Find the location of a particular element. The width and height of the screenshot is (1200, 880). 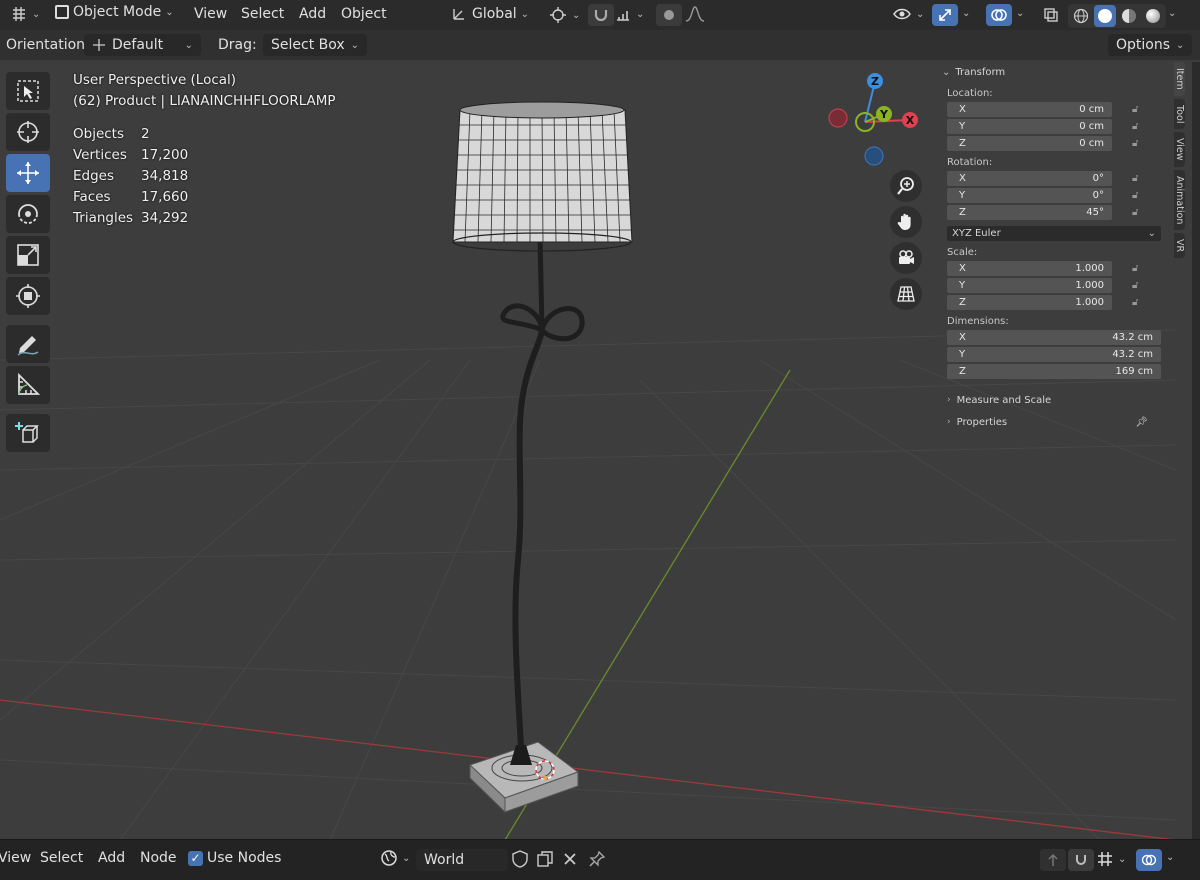

rotation-x-field: X 0° is located at coordinates (1029, 178).